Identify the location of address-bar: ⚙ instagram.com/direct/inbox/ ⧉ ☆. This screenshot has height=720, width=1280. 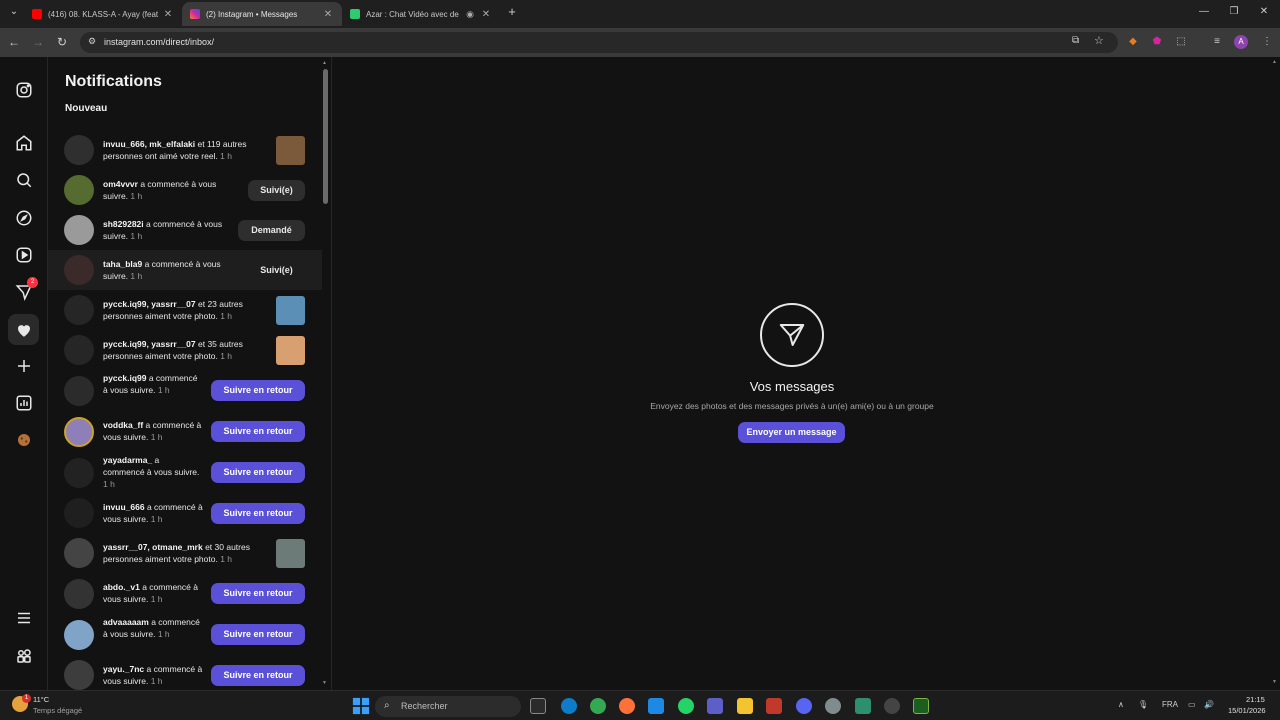
(599, 42).